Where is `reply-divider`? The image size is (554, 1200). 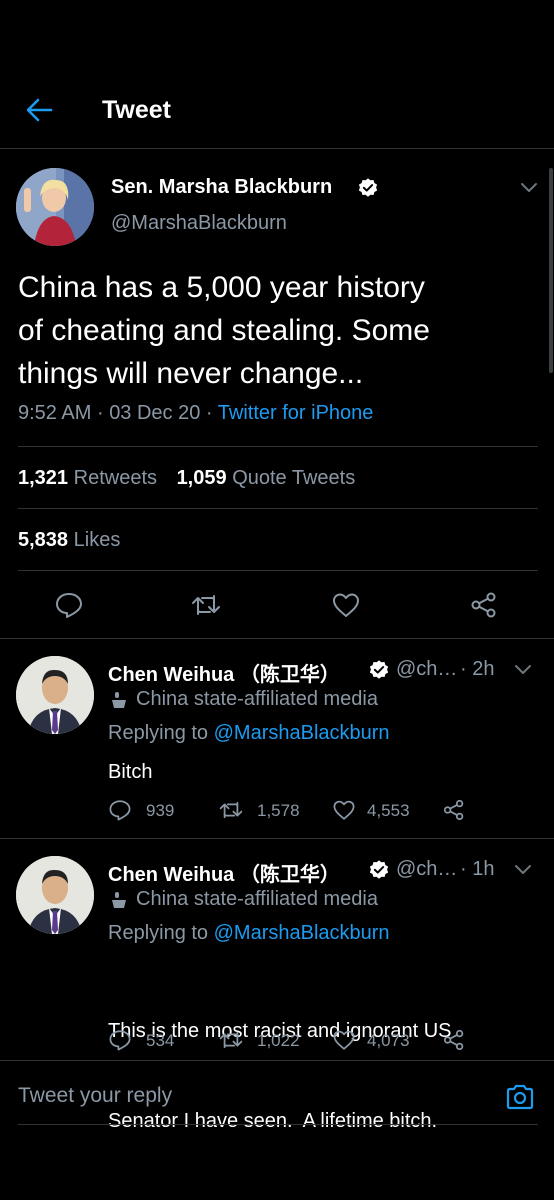
reply-divider is located at coordinates (277, 838).